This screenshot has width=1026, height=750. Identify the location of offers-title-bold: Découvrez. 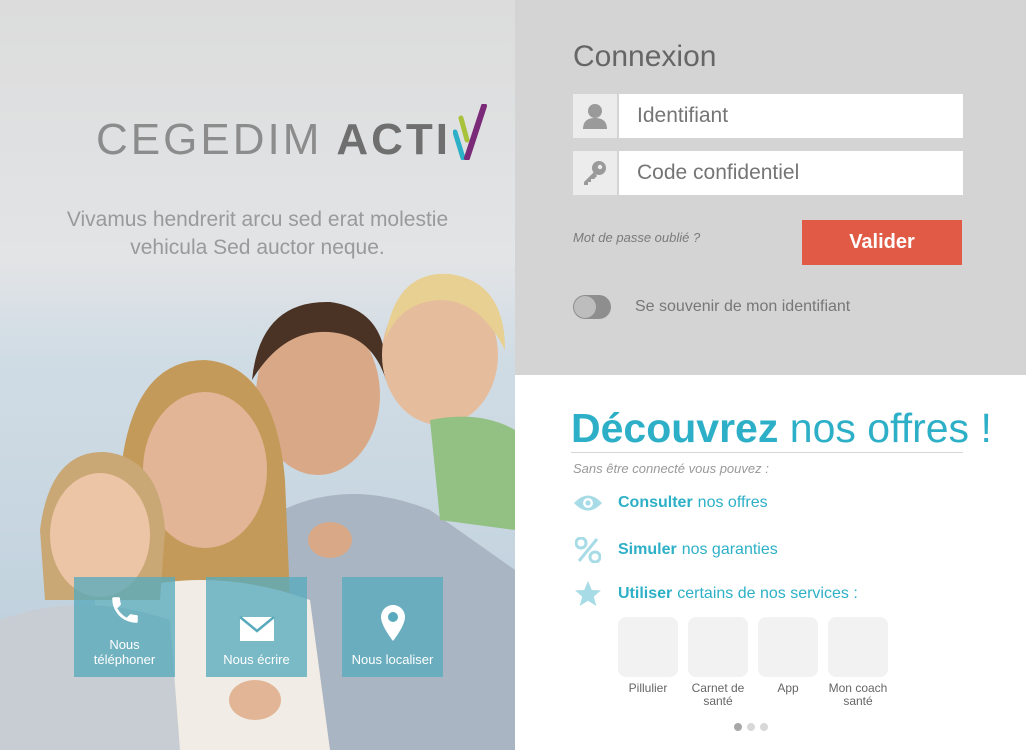
(675, 428).